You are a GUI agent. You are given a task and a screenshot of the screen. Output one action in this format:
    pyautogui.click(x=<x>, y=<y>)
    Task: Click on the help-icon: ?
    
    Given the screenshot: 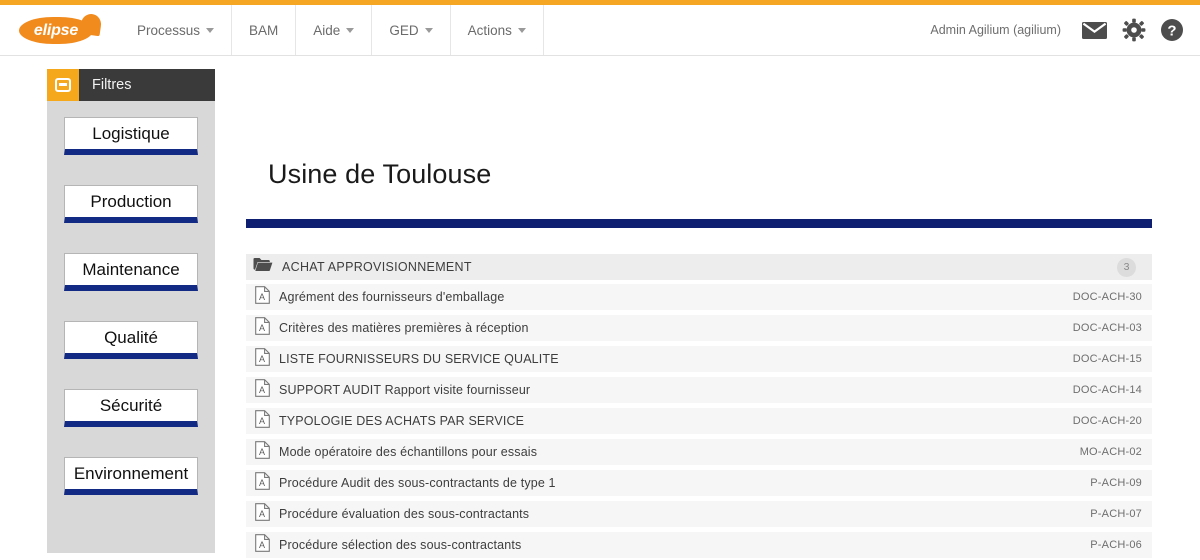 What is the action you would take?
    pyautogui.click(x=1172, y=30)
    